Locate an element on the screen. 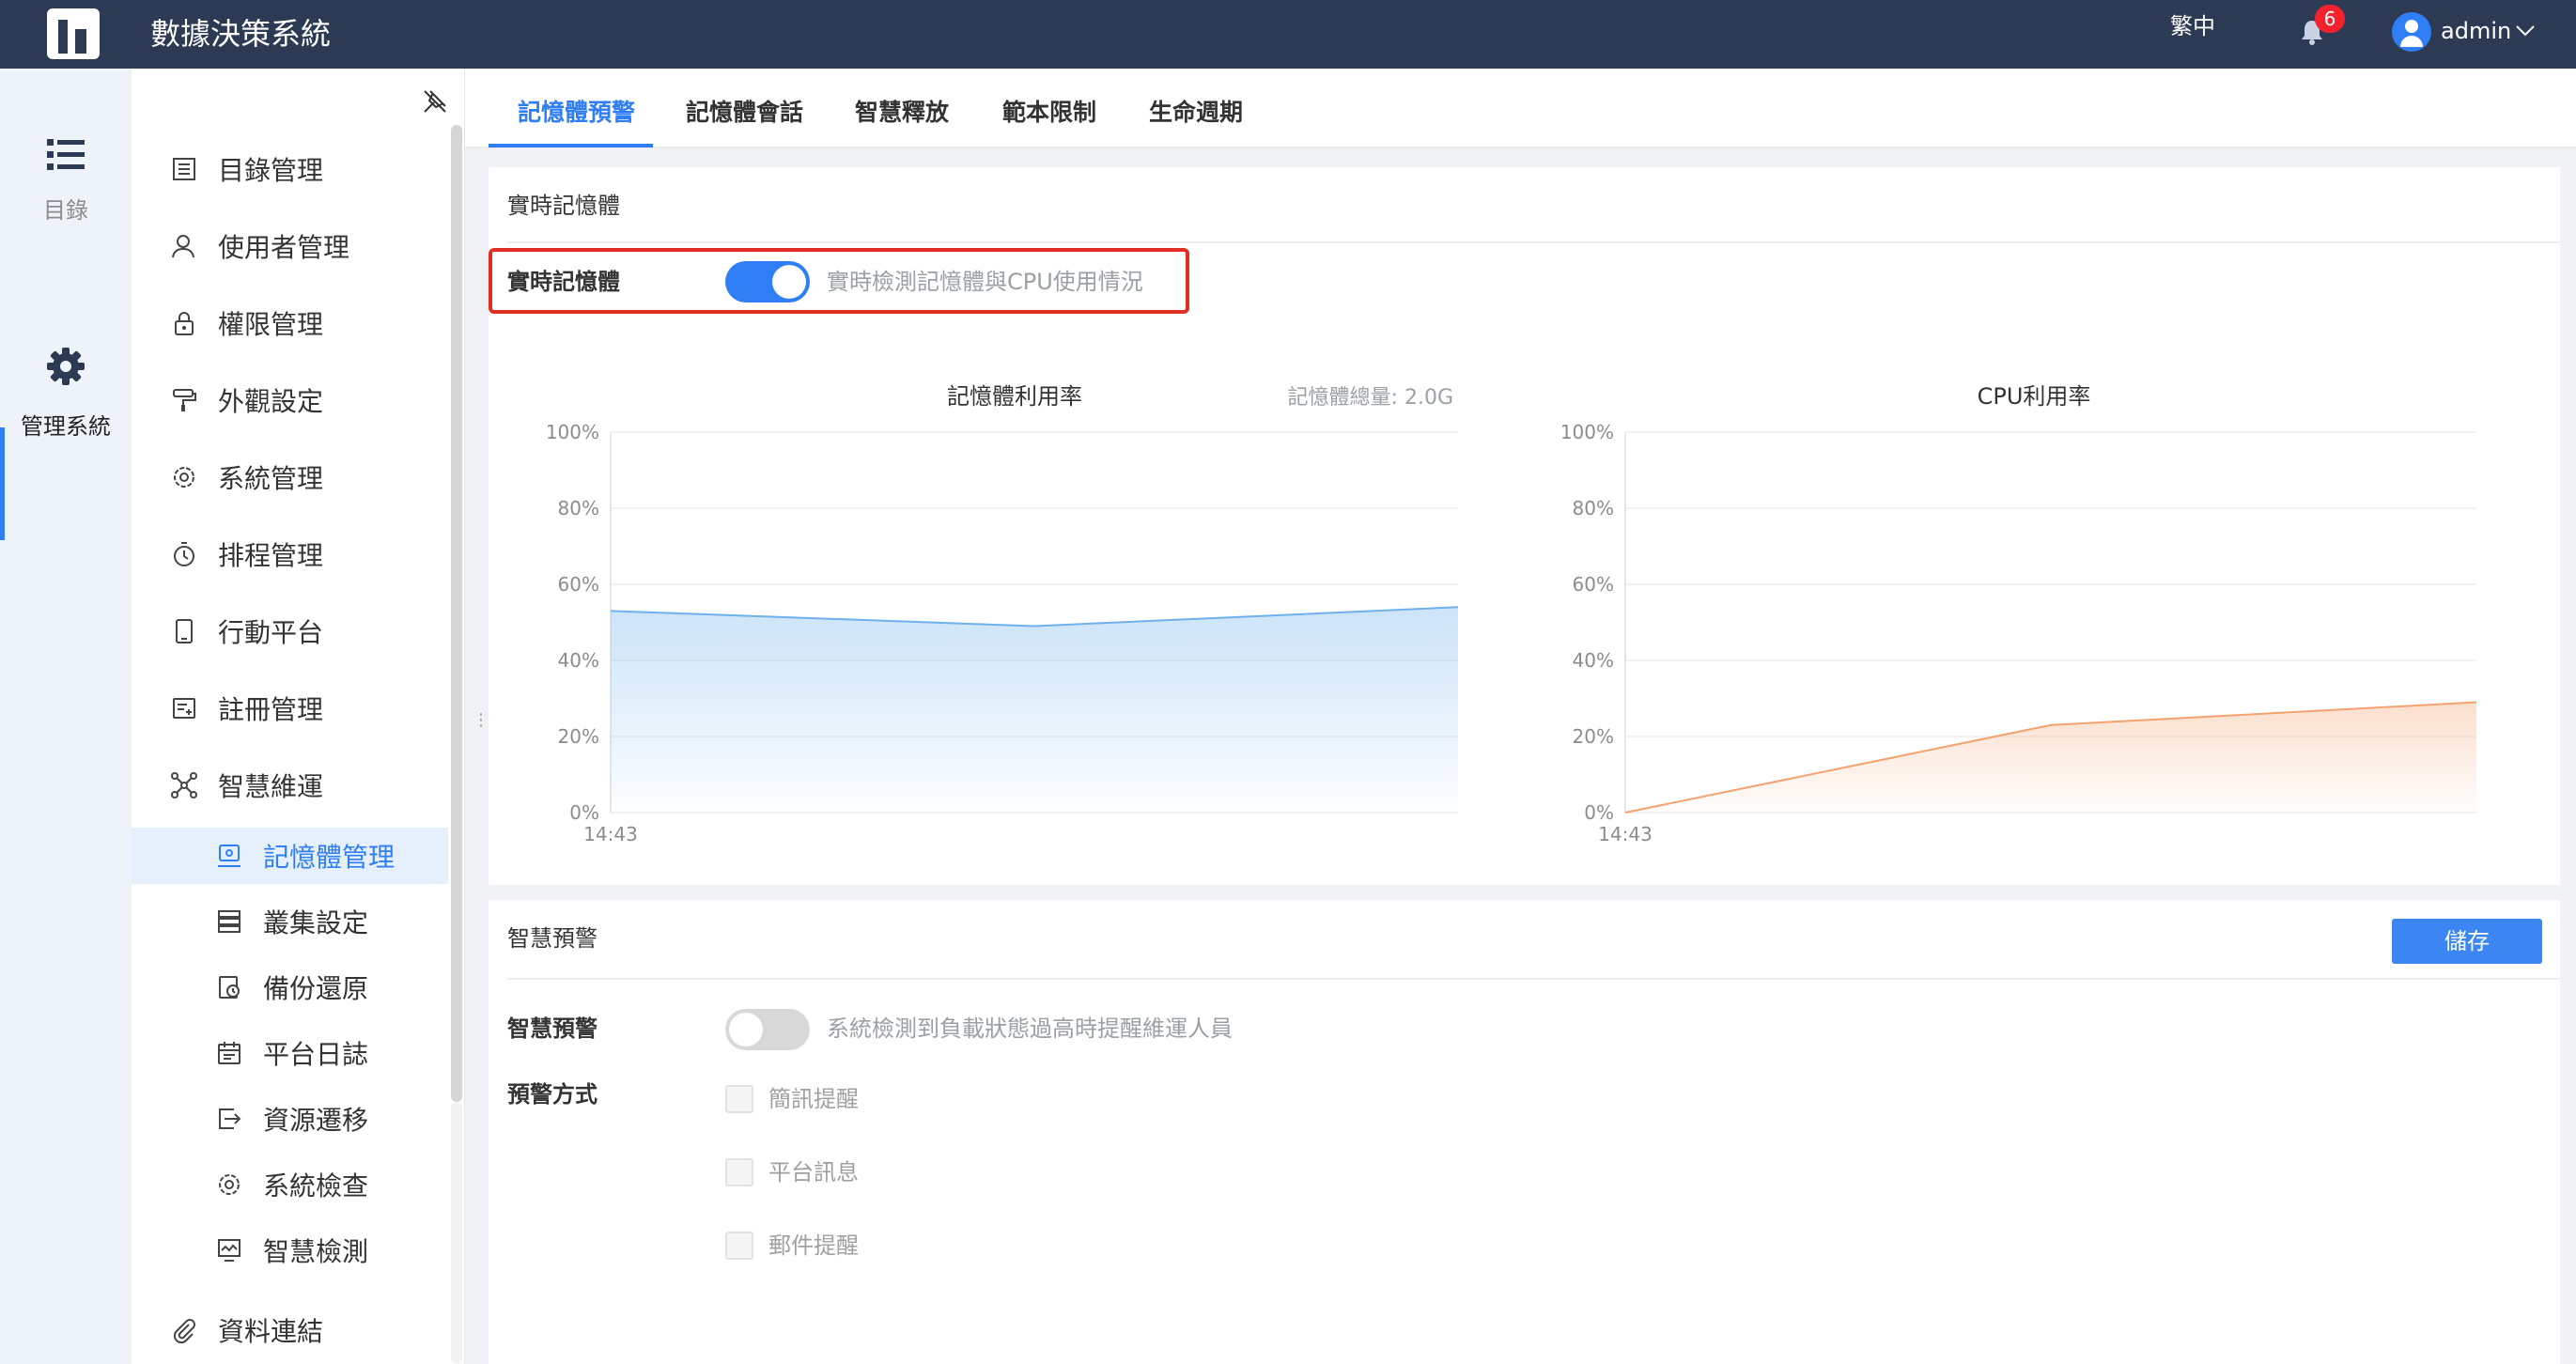 The height and width of the screenshot is (1364, 2576). timer-icon is located at coordinates (184, 554).